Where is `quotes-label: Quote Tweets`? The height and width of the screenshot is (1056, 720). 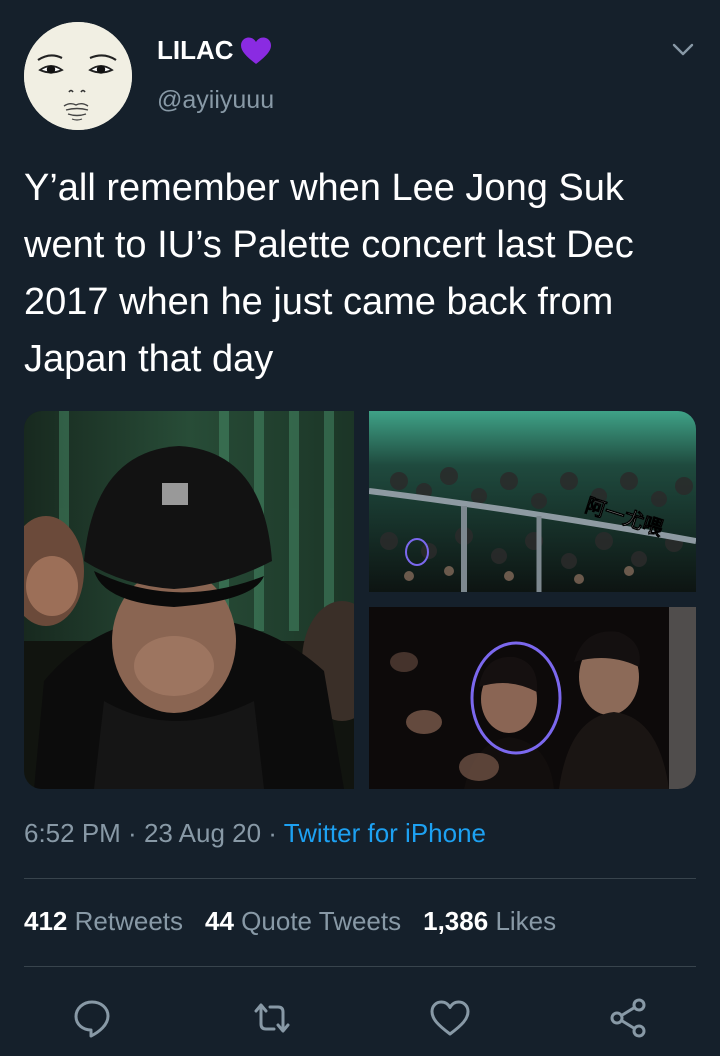 quotes-label: Quote Tweets is located at coordinates (321, 921).